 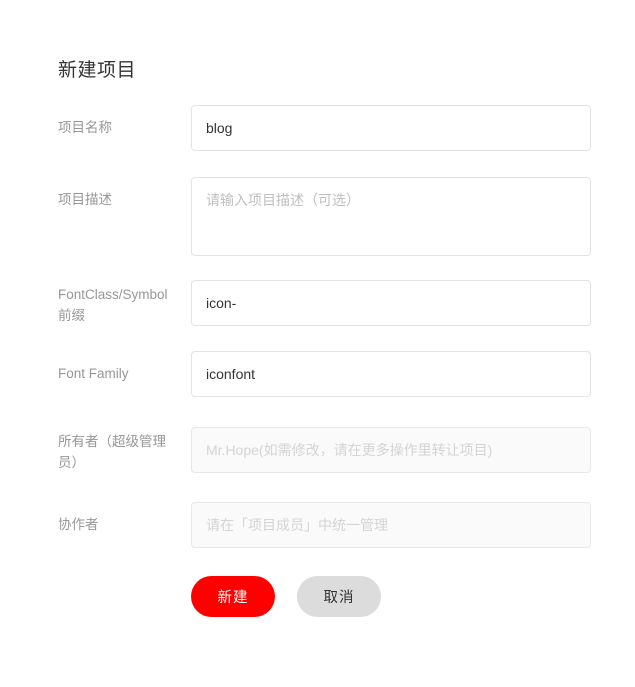 What do you see at coordinates (78, 524) in the screenshot?
I see `label-collaborators: 协作者` at bounding box center [78, 524].